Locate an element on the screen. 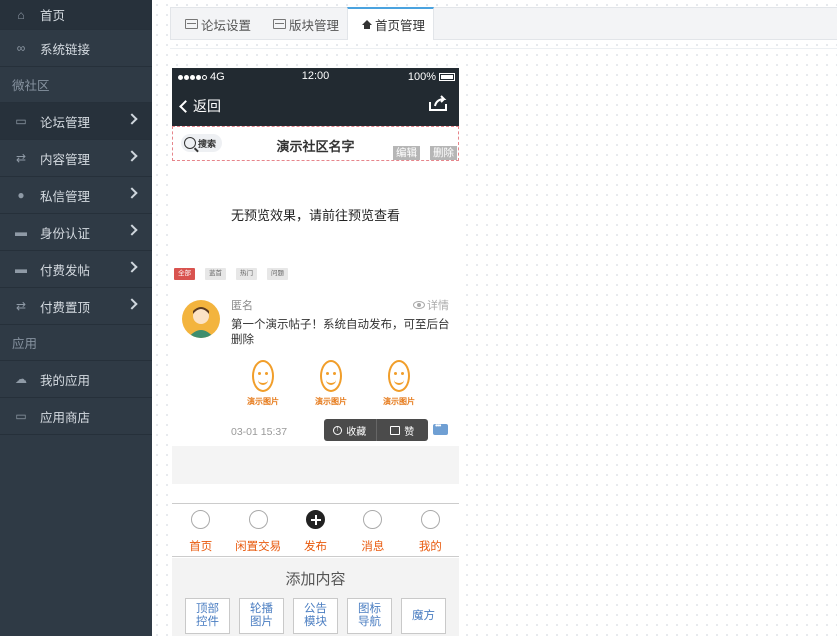 The width and height of the screenshot is (837, 636). sidebar-item-identity-verification: ▬ 身份认证 is located at coordinates (76, 232).